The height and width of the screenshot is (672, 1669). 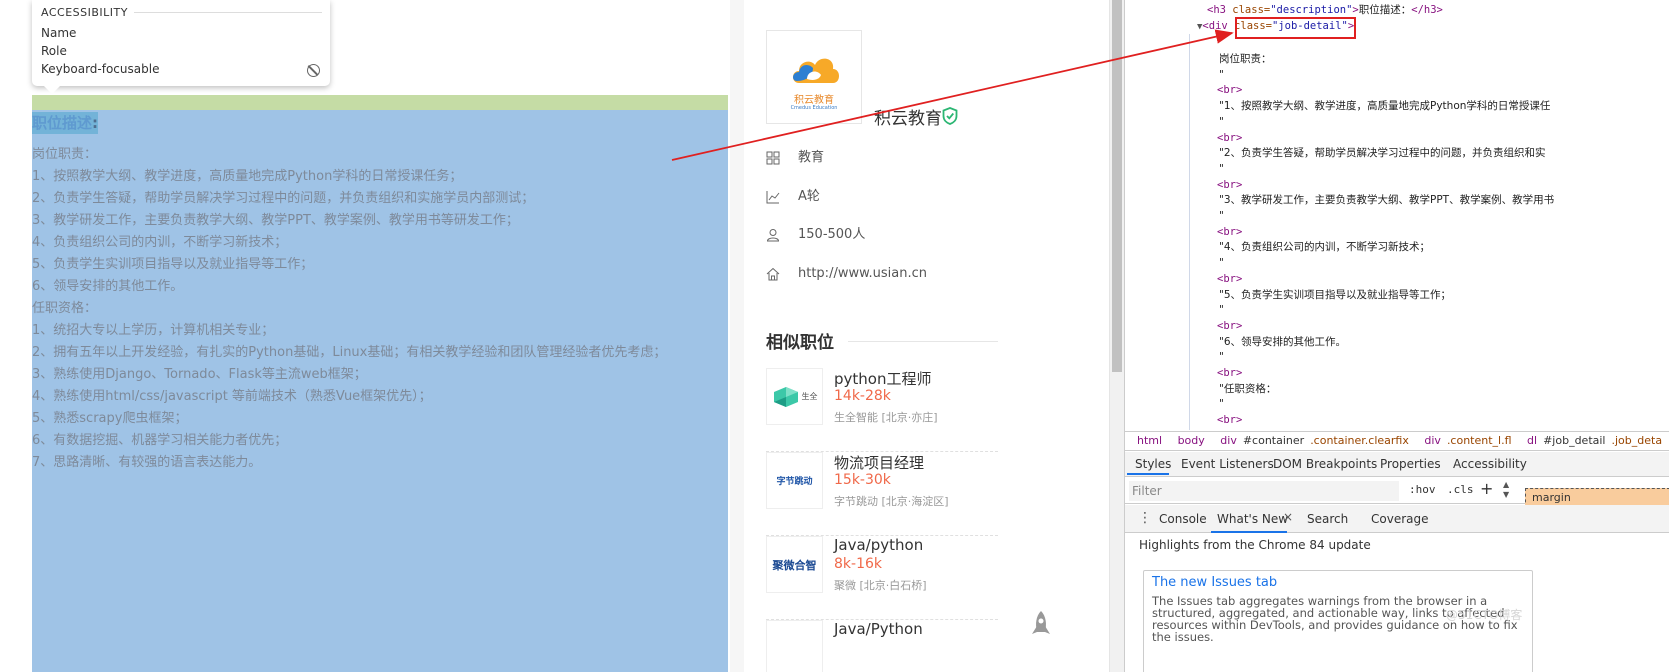 What do you see at coordinates (84, 12) in the screenshot?
I see `accessibility-title: ACCESSIBILITY` at bounding box center [84, 12].